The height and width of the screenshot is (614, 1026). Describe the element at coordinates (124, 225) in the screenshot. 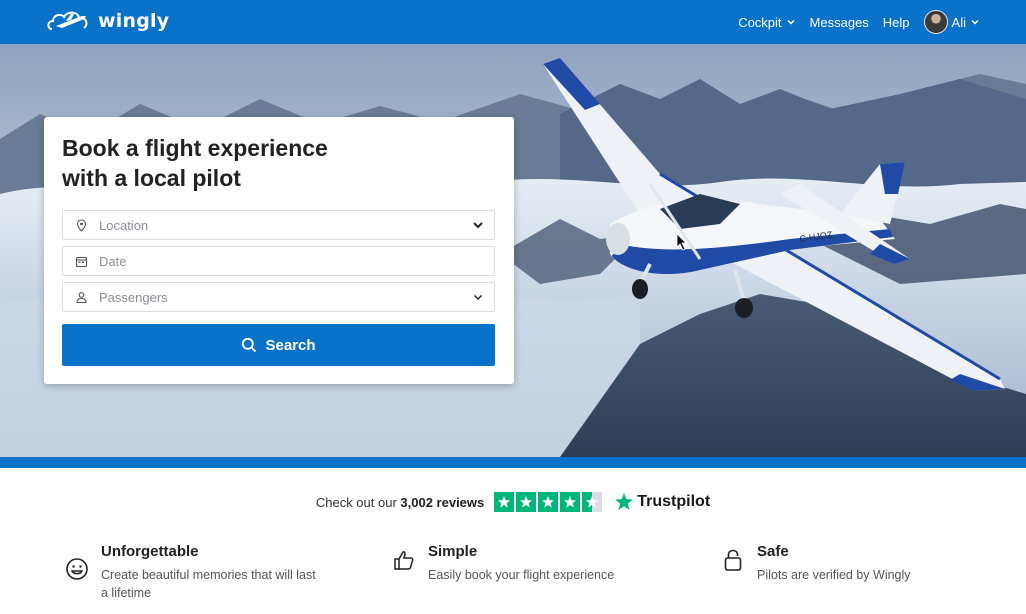

I see `location-placeholder: Location` at that location.